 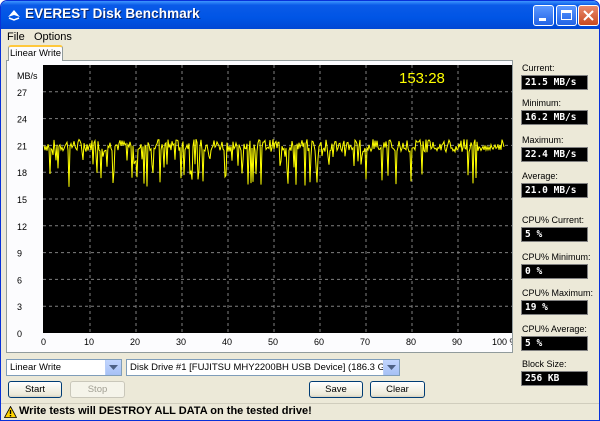 What do you see at coordinates (22, 200) in the screenshot?
I see `y-tick-label: 15` at bounding box center [22, 200].